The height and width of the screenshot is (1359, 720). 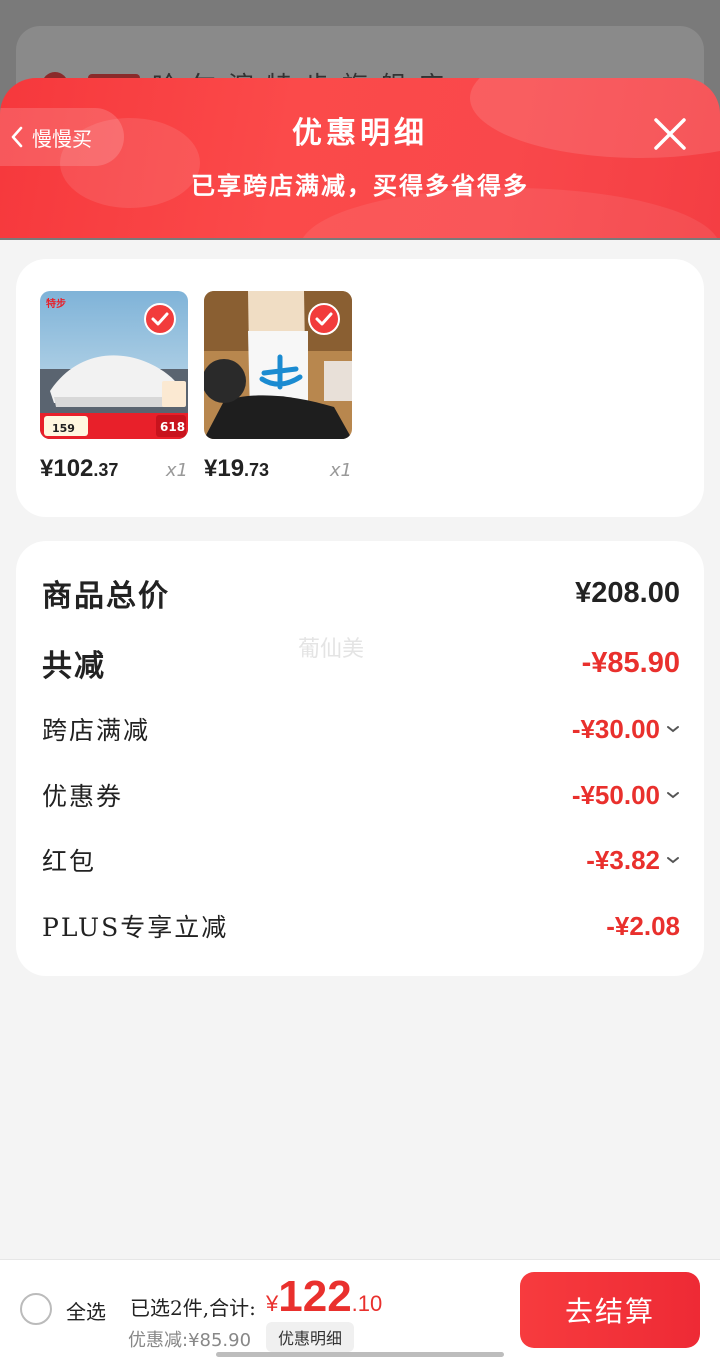 I want to click on product-image-shoe: 特步 159 618, so click(x=114, y=365).